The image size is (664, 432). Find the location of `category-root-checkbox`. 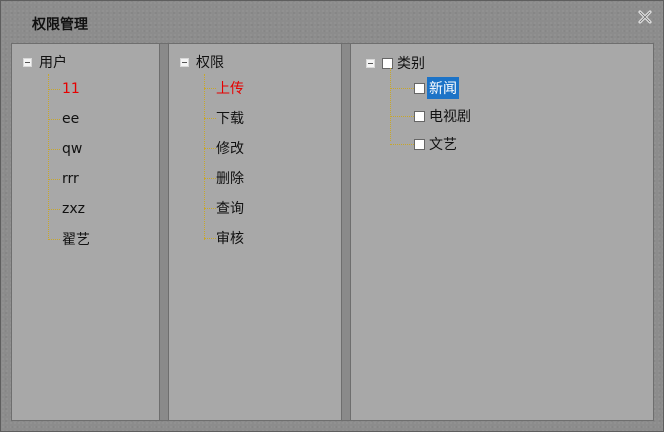

category-root-checkbox is located at coordinates (387, 63).